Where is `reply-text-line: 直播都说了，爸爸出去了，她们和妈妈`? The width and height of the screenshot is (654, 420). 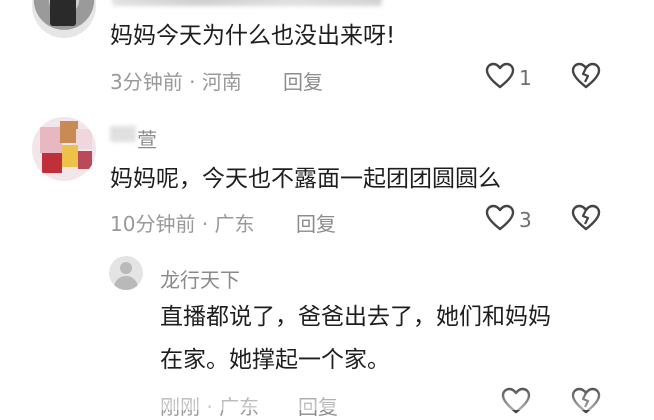 reply-text-line: 直播都说了，爸爸出去了，她们和妈妈 is located at coordinates (355, 317).